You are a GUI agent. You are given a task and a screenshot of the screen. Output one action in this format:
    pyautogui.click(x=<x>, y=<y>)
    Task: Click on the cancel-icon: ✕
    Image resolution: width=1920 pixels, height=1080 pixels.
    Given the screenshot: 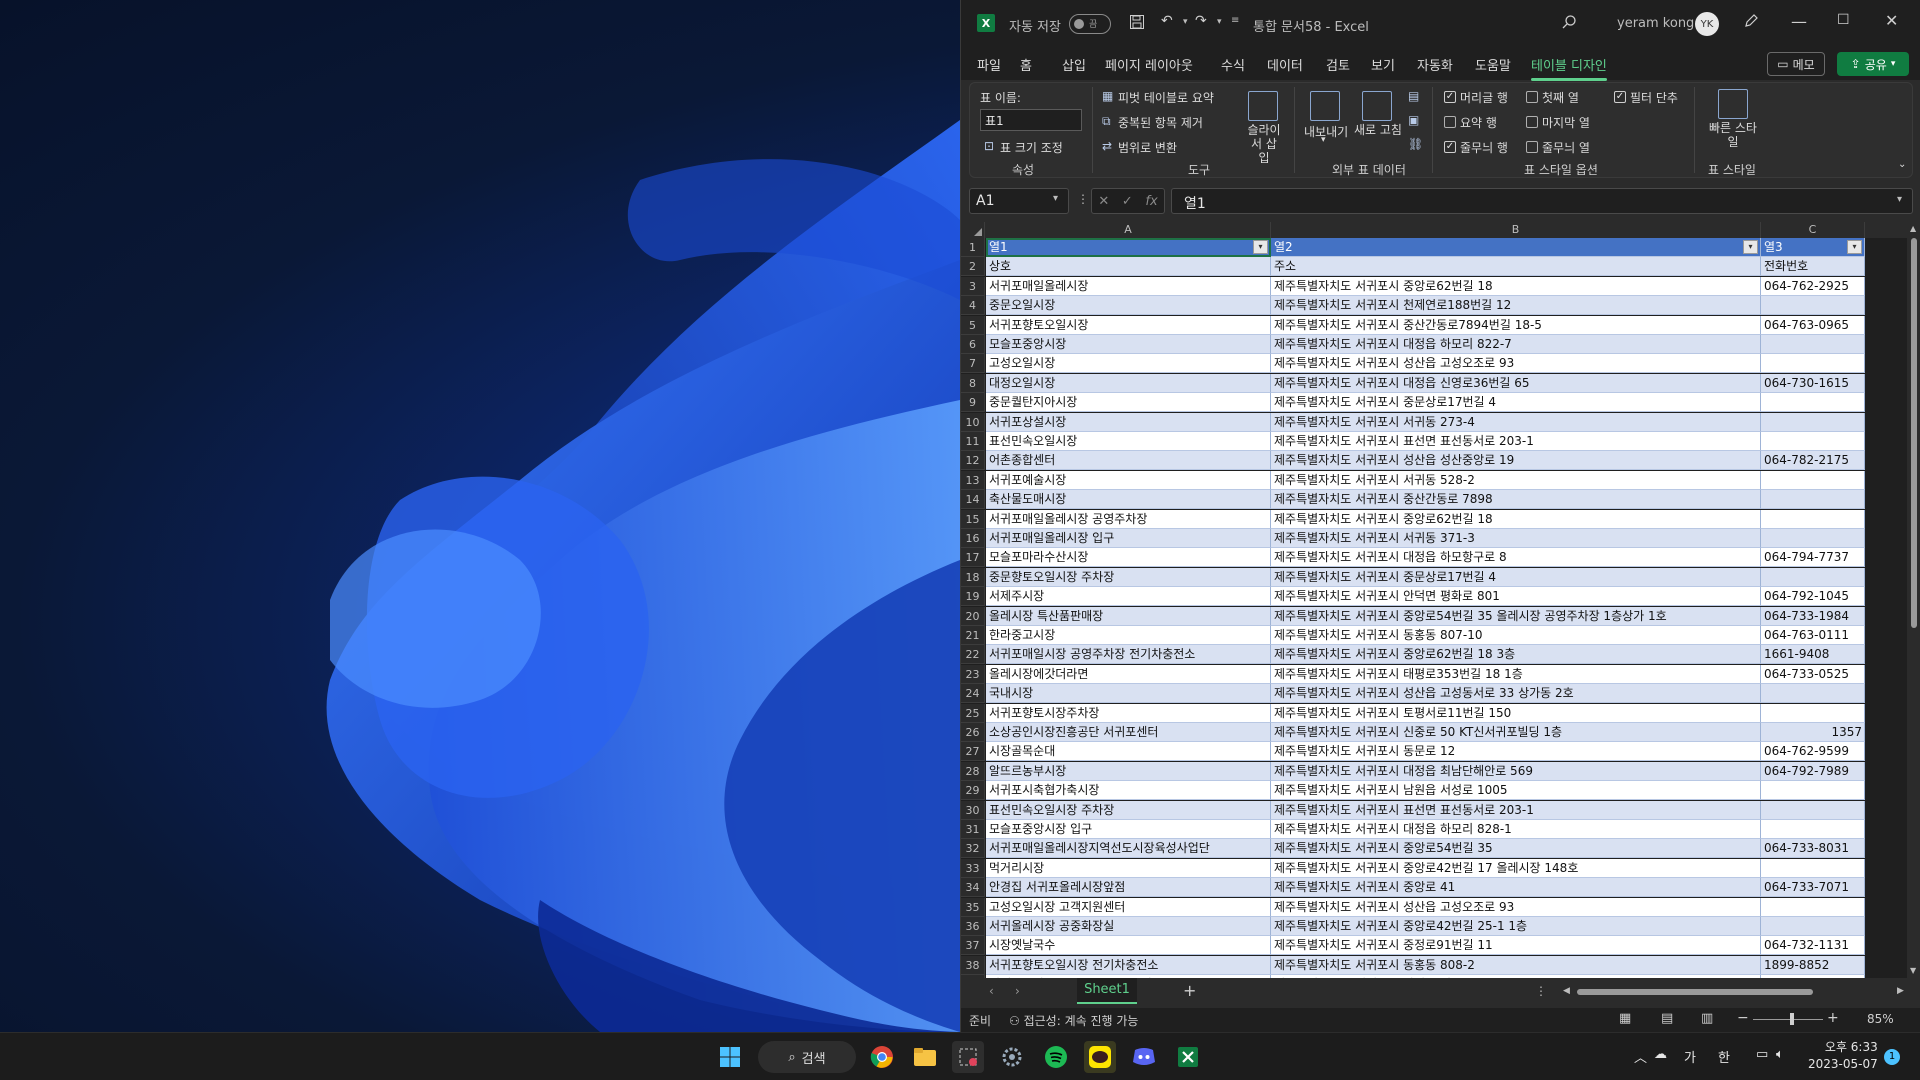 What is the action you would take?
    pyautogui.click(x=1103, y=201)
    